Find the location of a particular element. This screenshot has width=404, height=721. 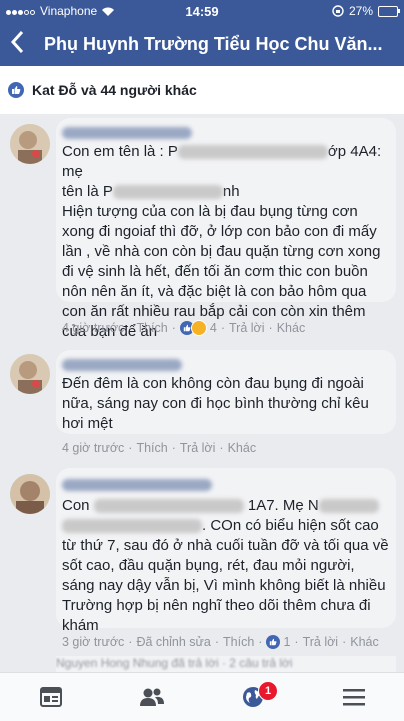

bottom-tab-bar: 1 is located at coordinates (202, 696).